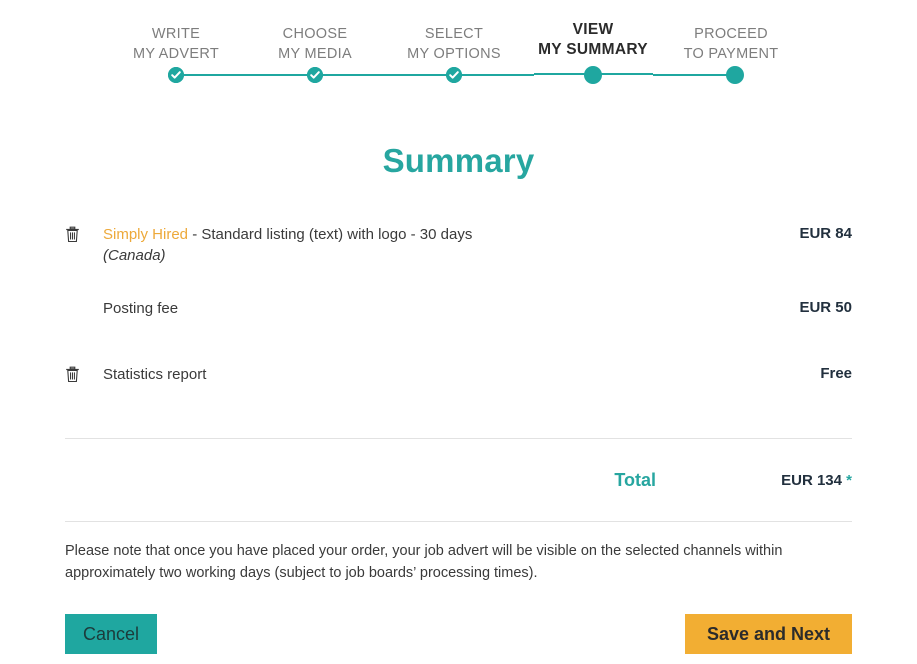  I want to click on form-actions: Cancel Save and Next, so click(458, 634).